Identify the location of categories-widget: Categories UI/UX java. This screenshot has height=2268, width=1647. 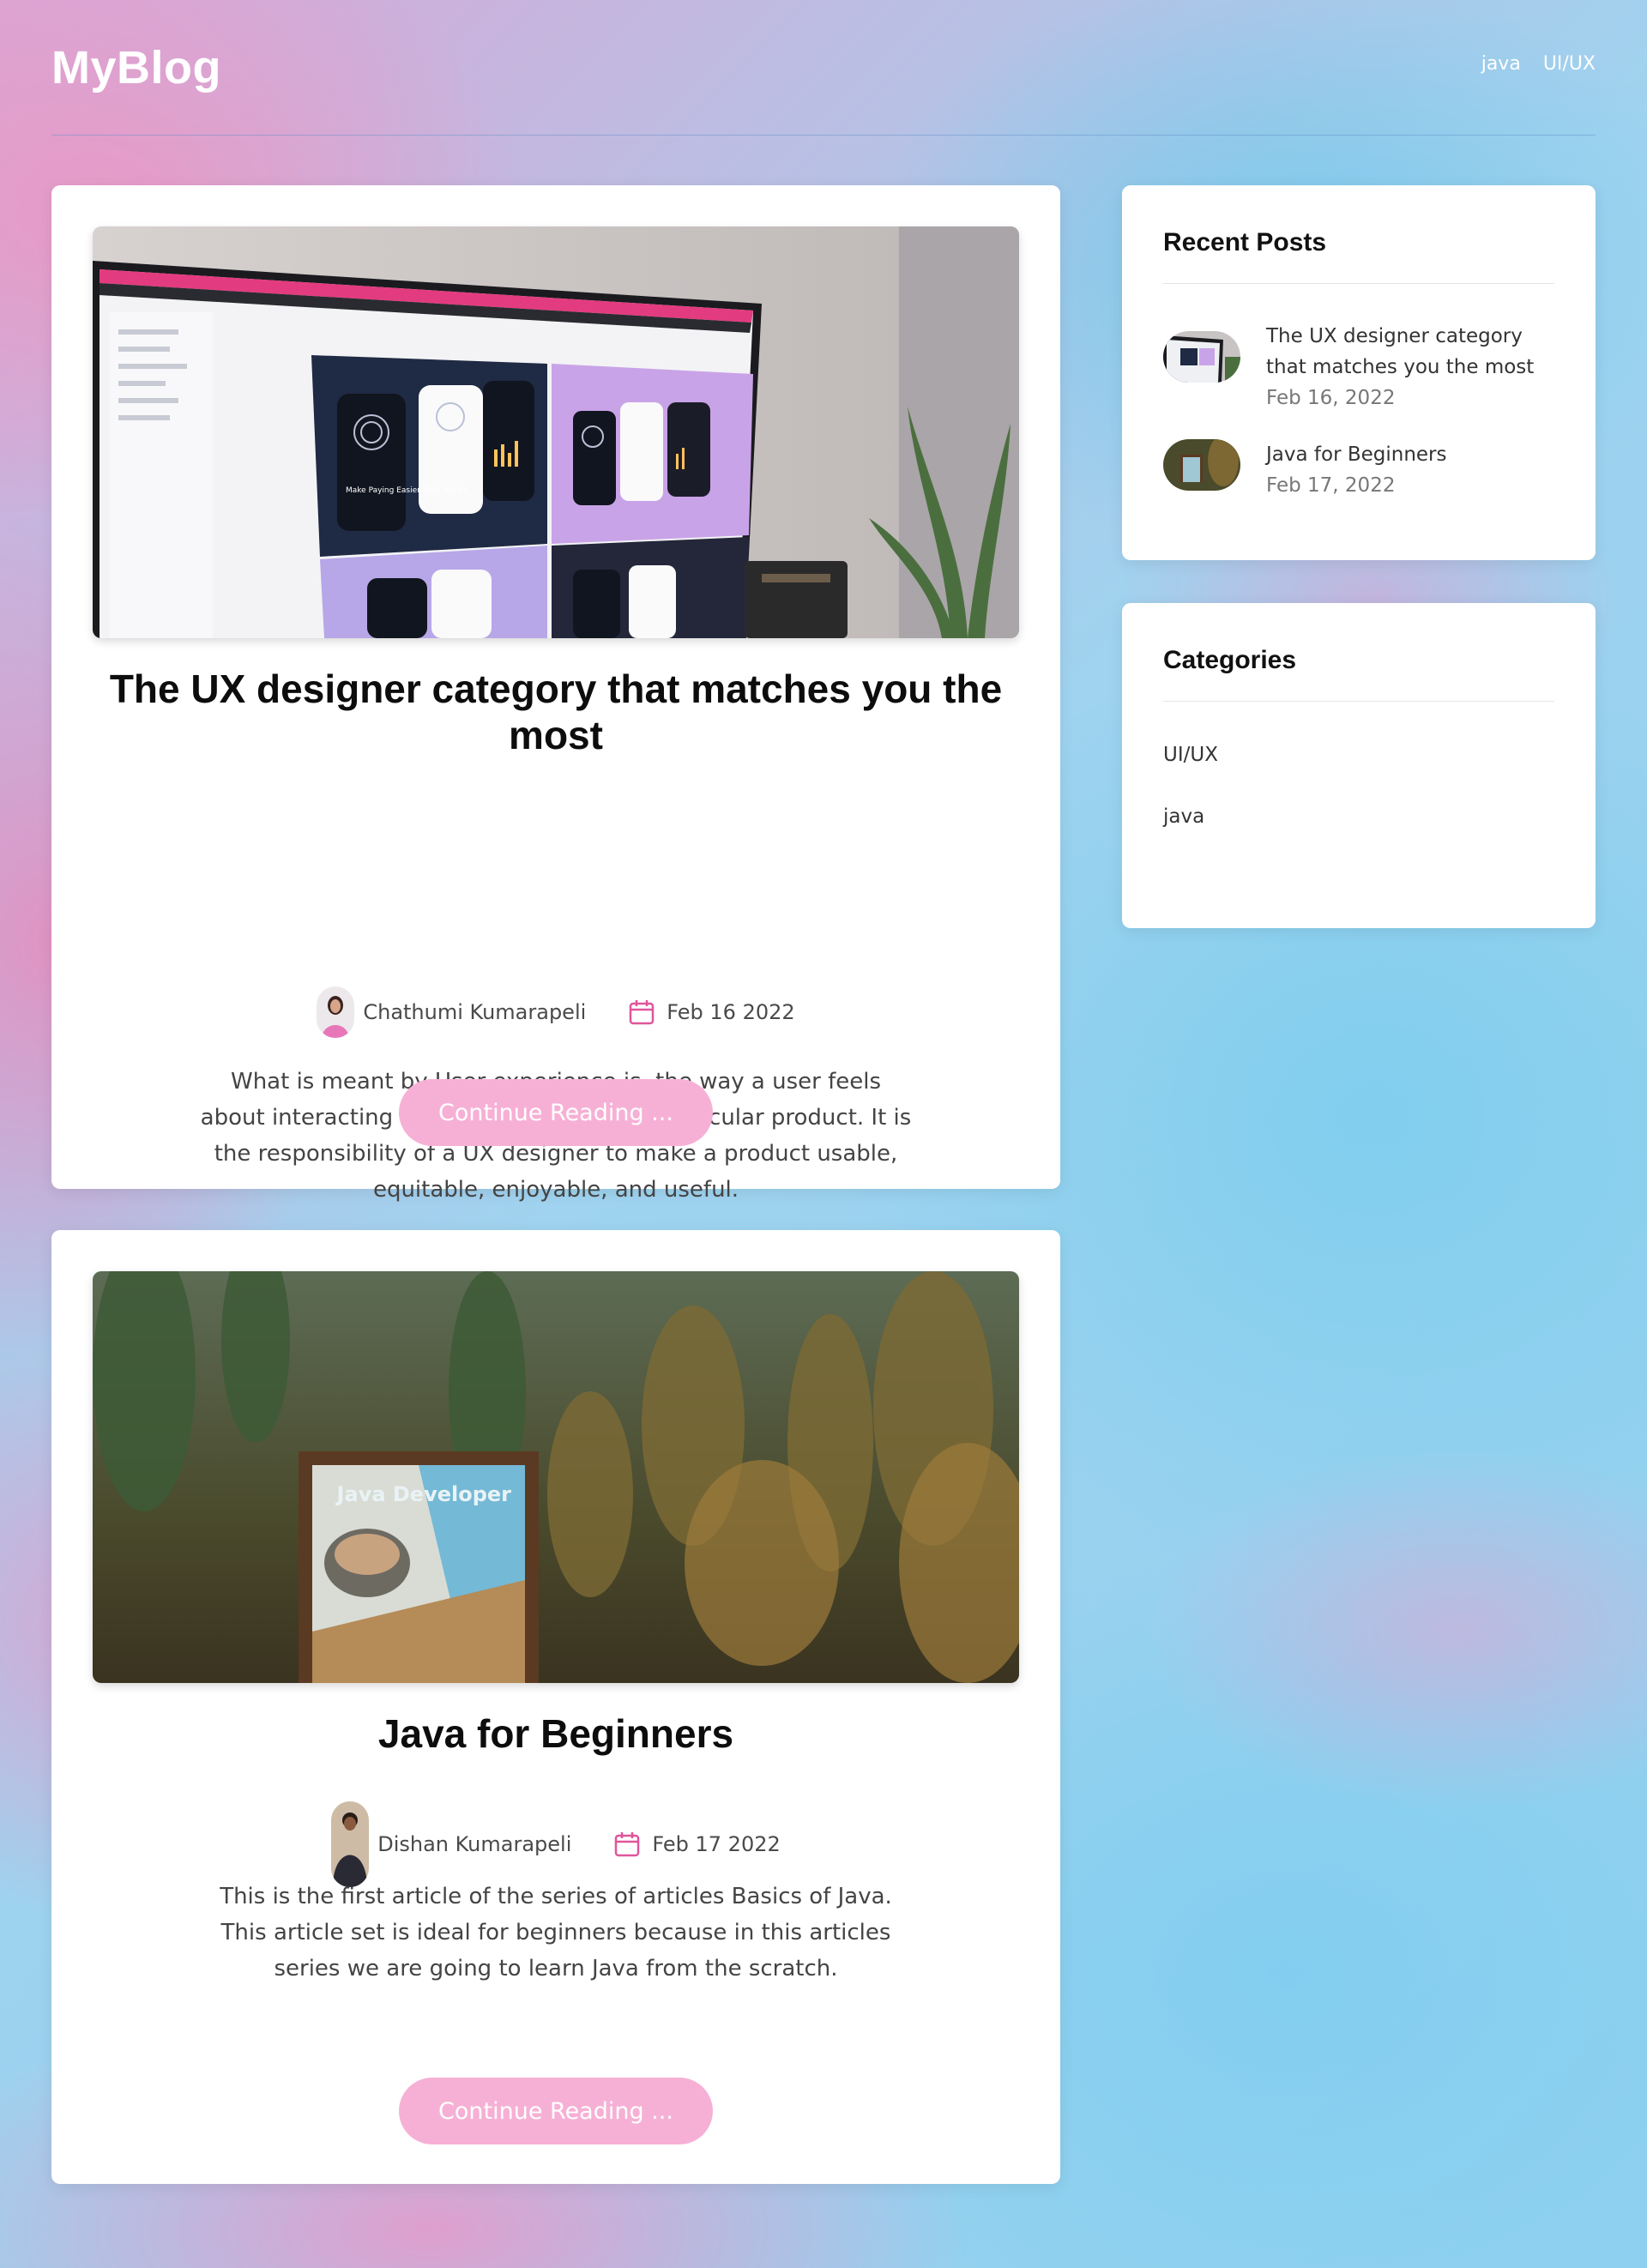
(1359, 766).